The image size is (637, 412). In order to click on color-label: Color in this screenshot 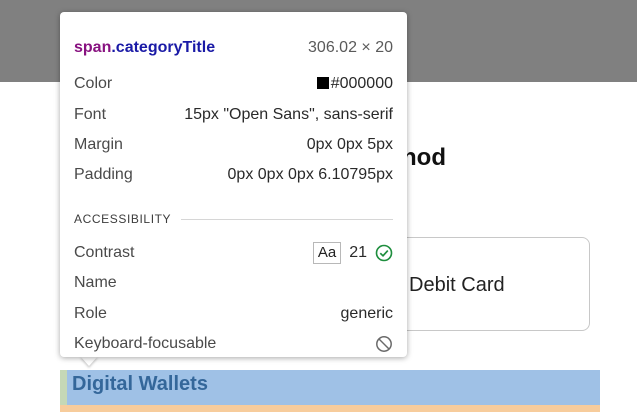, I will do `click(93, 83)`.